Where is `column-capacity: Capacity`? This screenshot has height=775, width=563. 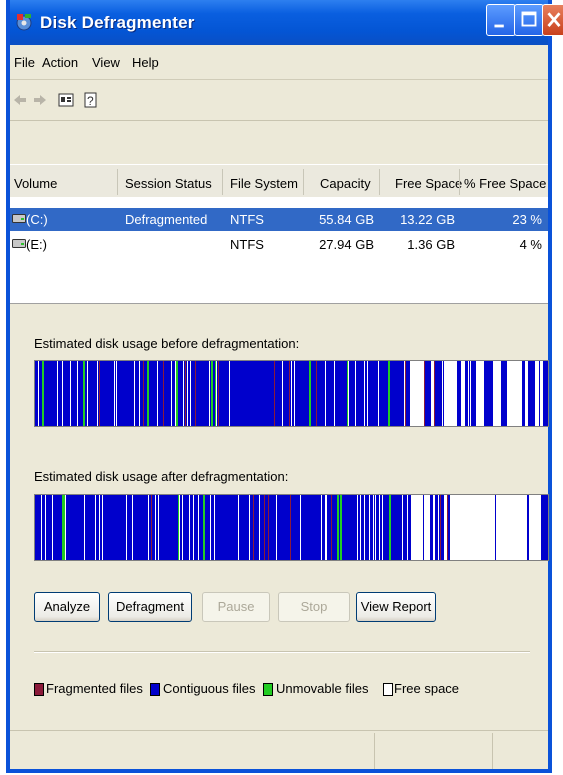 column-capacity: Capacity is located at coordinates (345, 183).